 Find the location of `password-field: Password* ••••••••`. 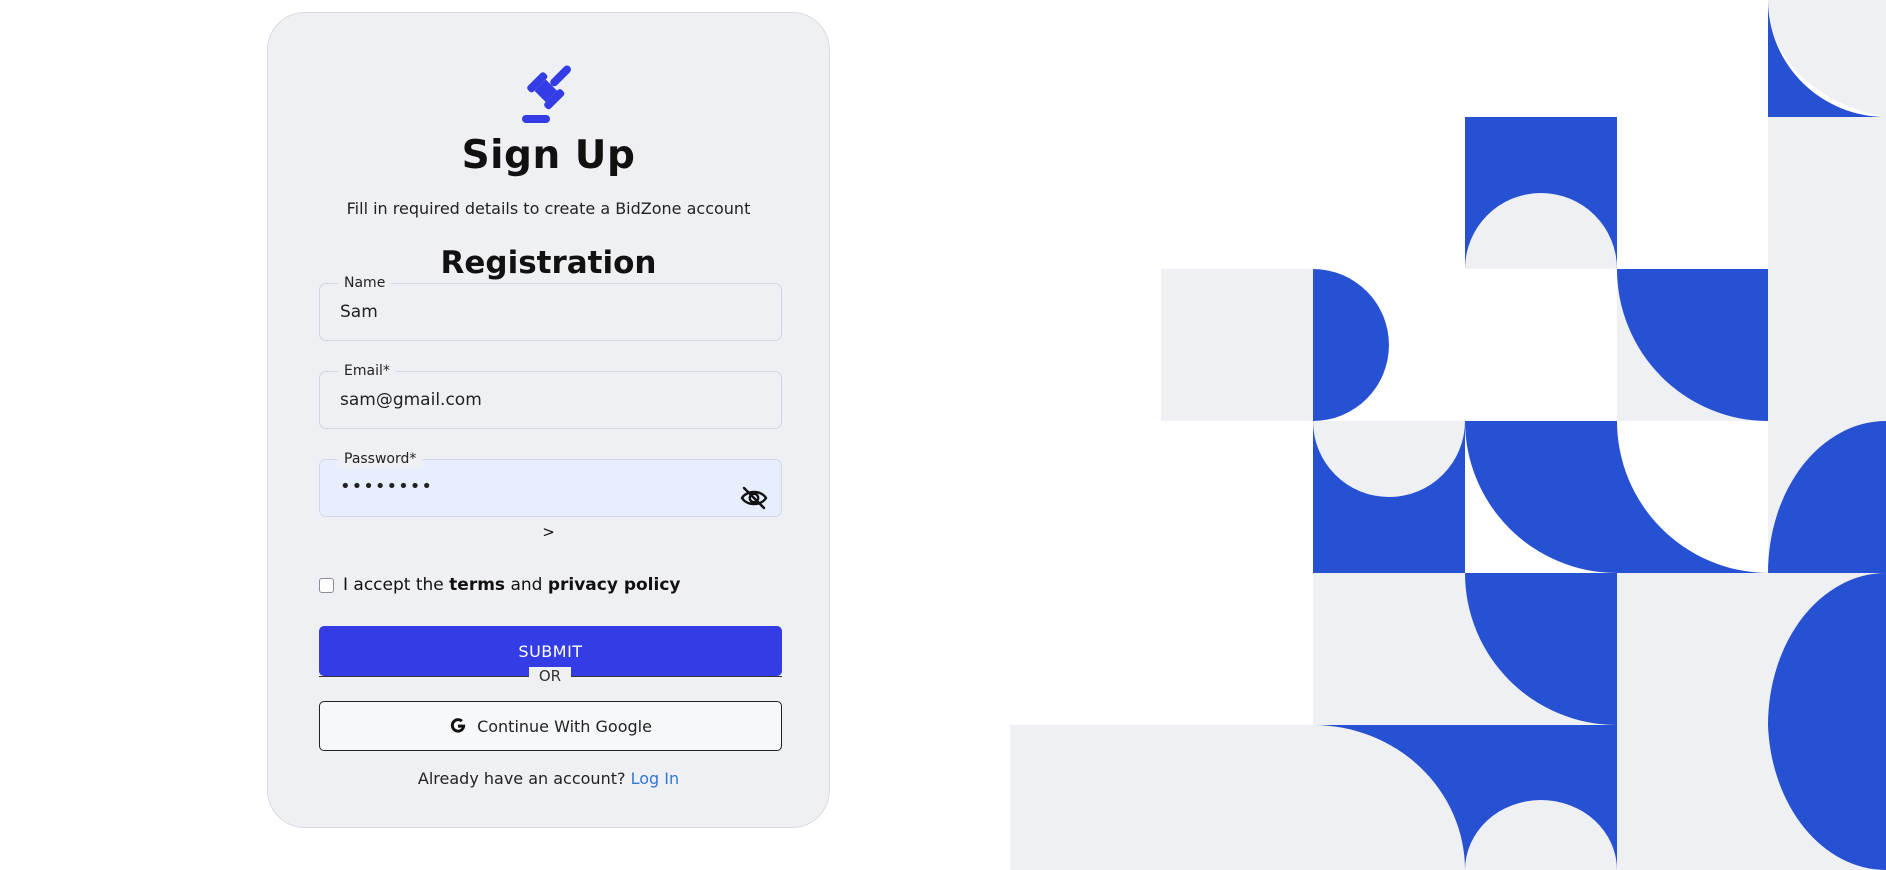

password-field: Password* •••••••• is located at coordinates (550, 483).